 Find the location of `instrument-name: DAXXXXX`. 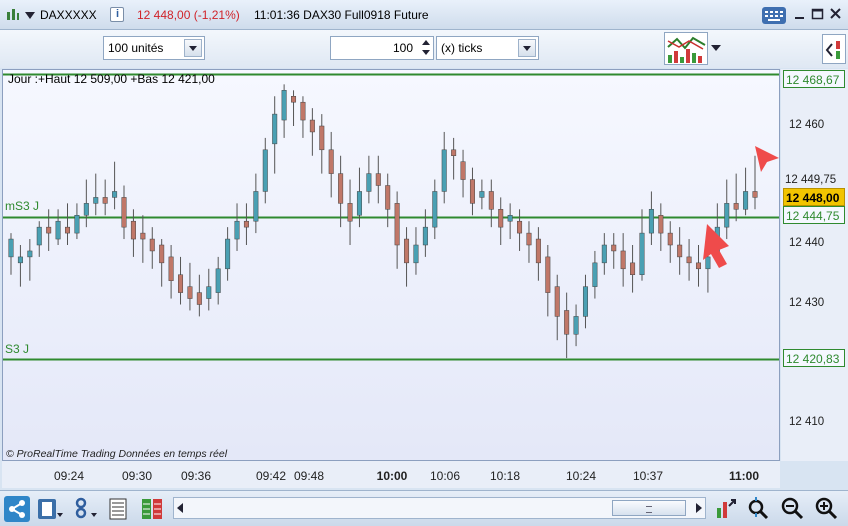

instrument-name: DAXXXXX is located at coordinates (68, 15).